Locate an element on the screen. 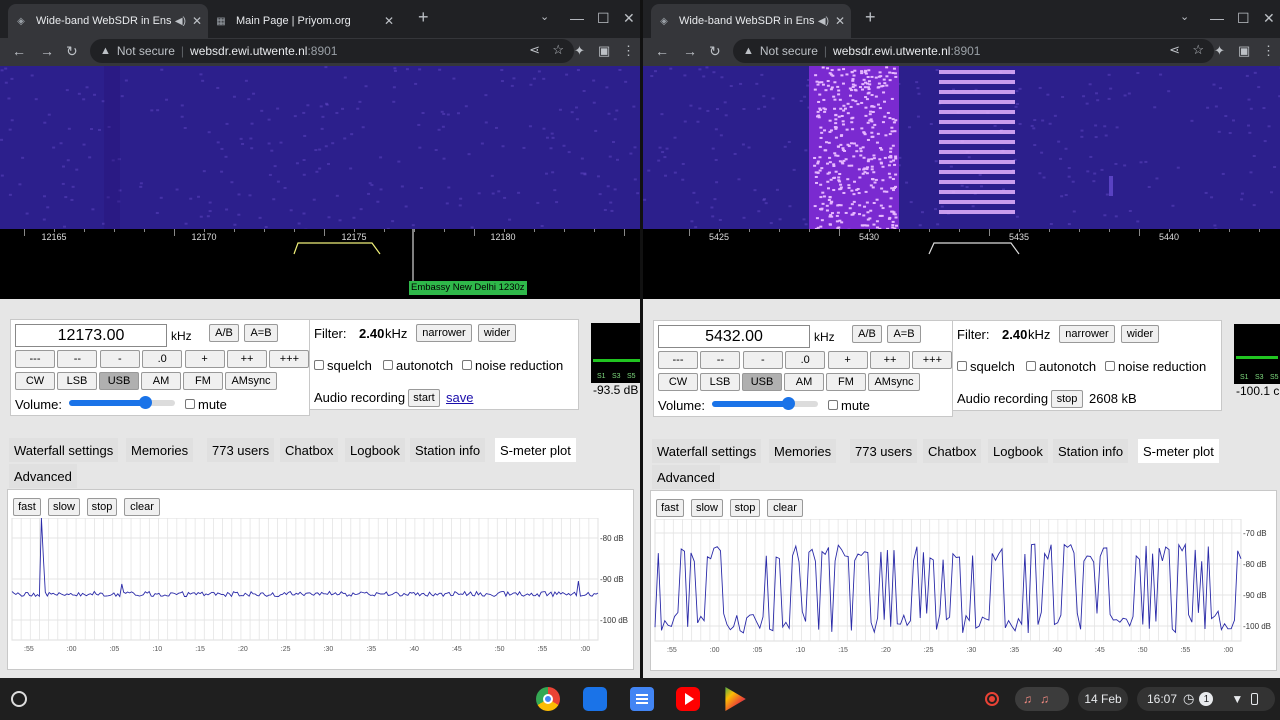  maximize-icon: ☐ is located at coordinates (603, 18).